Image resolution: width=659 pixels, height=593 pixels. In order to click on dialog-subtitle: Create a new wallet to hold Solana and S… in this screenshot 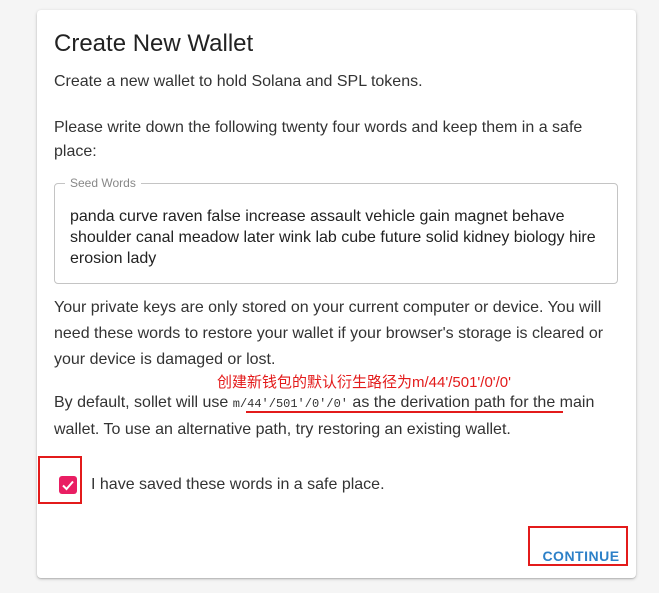, I will do `click(238, 81)`.